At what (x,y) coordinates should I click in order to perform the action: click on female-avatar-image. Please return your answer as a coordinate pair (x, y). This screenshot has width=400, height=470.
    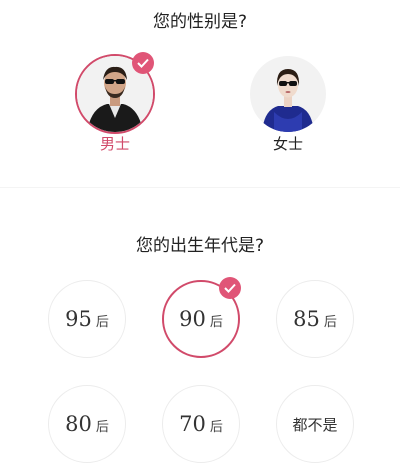
    Looking at the image, I should click on (288, 94).